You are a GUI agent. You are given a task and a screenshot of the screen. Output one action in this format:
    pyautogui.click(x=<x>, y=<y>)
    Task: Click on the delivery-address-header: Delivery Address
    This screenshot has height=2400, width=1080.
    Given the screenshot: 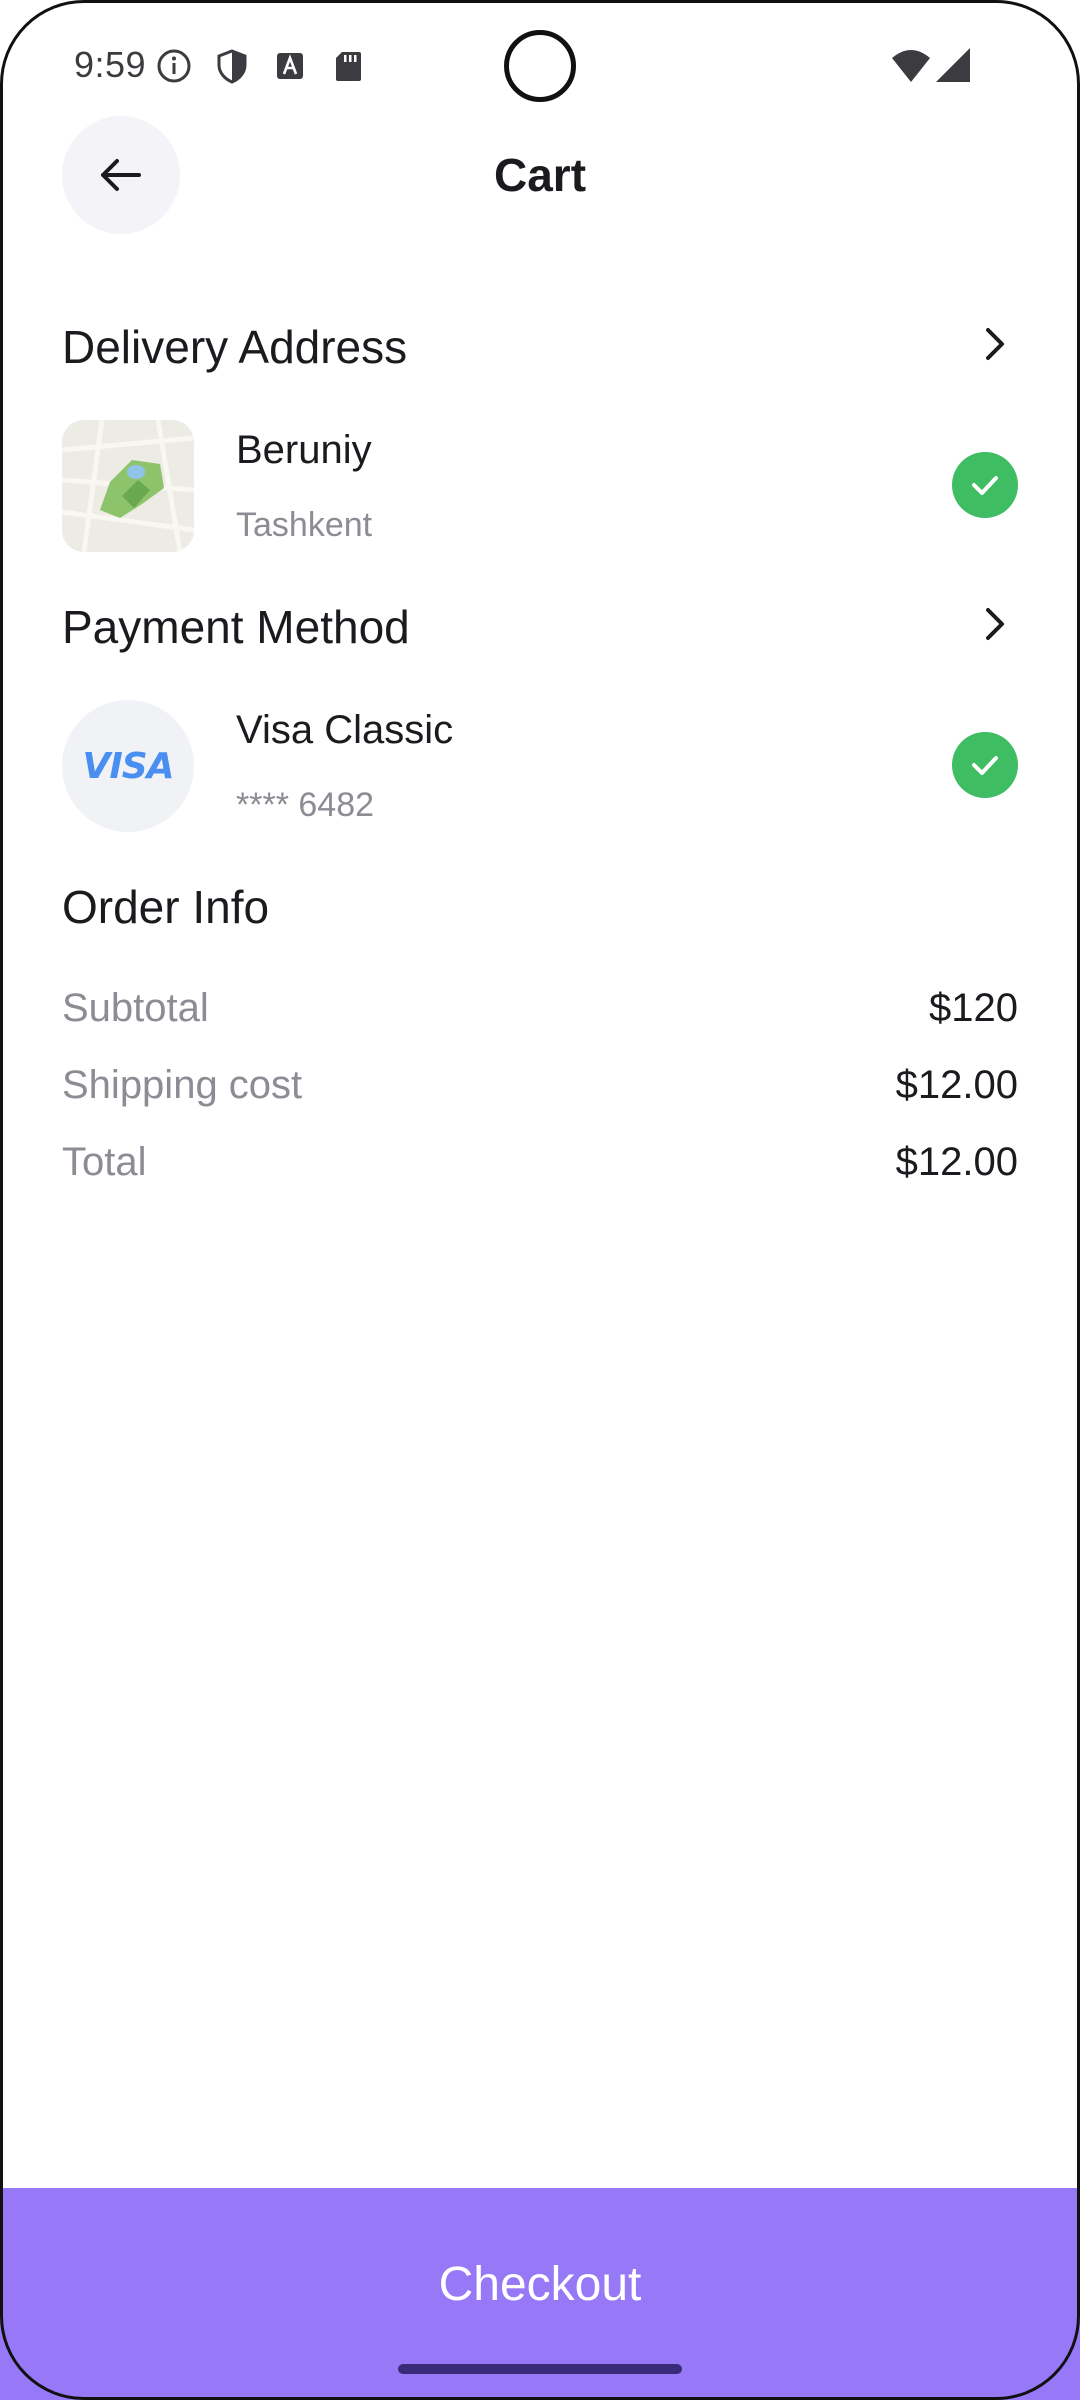 What is the action you would take?
    pyautogui.click(x=540, y=344)
    